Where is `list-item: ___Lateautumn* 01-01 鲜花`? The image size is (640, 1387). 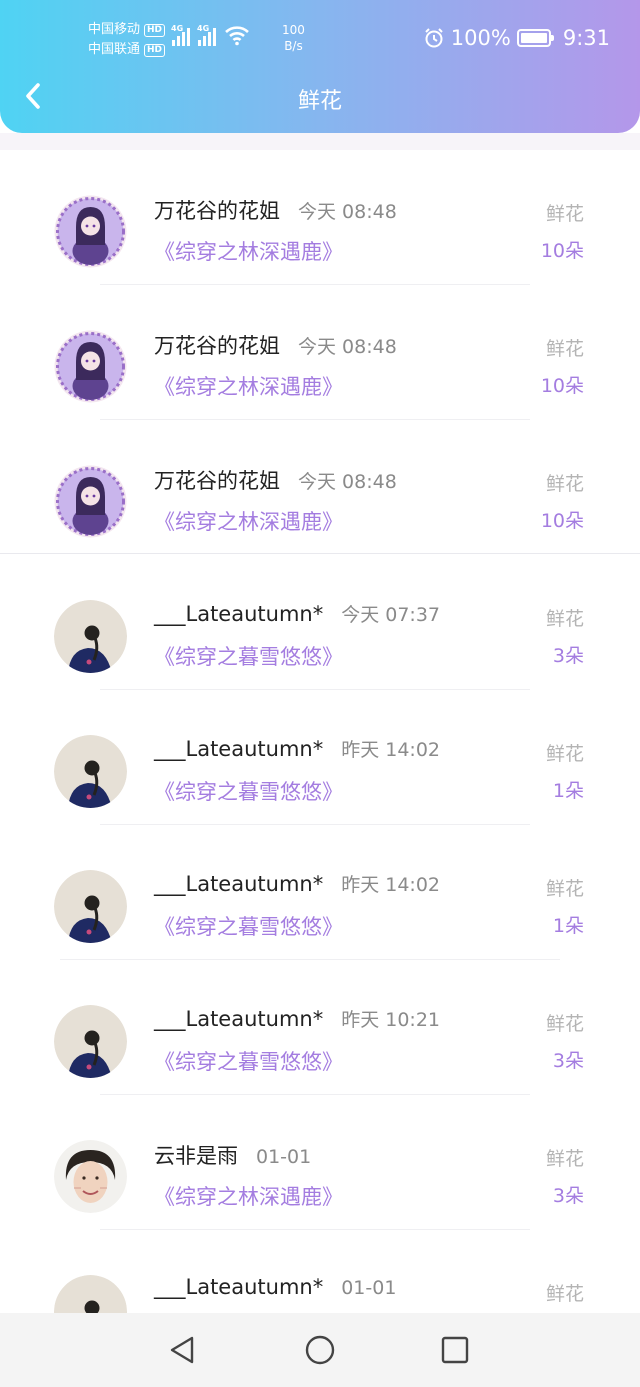
list-item: ___Lateautumn* 01-01 鲜花 is located at coordinates (320, 1271).